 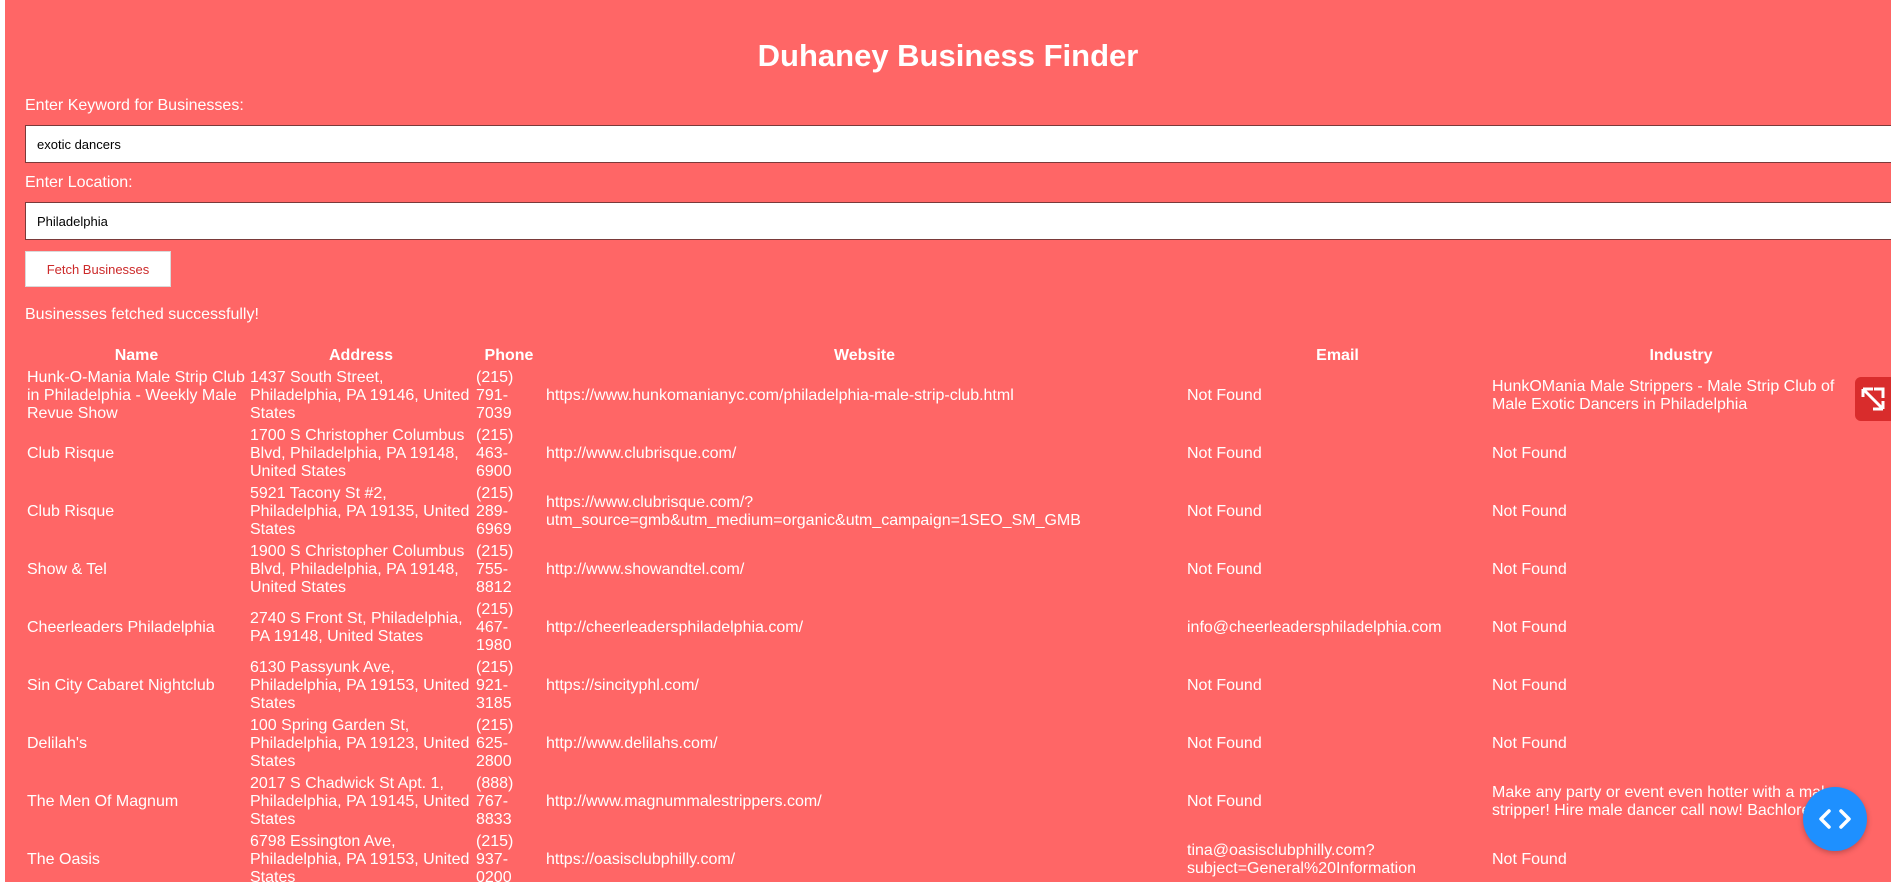 I want to click on code-toggle-button, so click(x=1835, y=819).